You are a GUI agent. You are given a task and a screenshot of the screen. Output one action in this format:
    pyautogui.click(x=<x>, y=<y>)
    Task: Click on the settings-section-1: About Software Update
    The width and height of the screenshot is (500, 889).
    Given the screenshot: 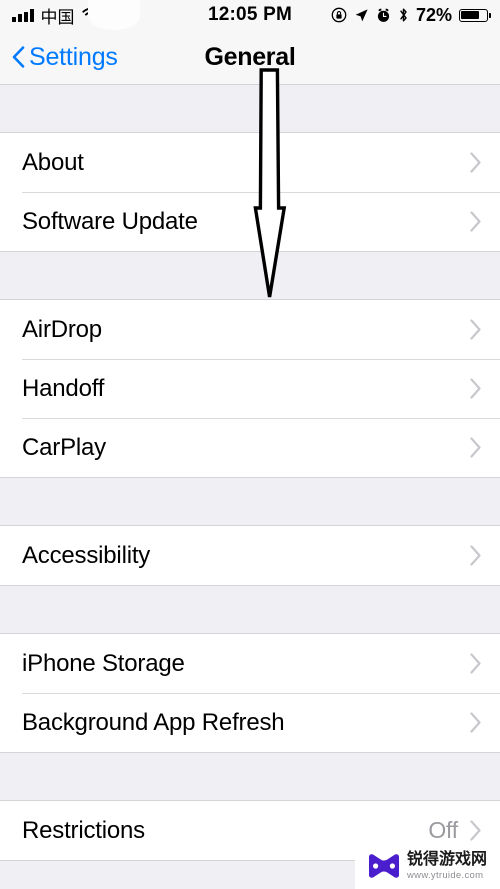 What is the action you would take?
    pyautogui.click(x=250, y=192)
    